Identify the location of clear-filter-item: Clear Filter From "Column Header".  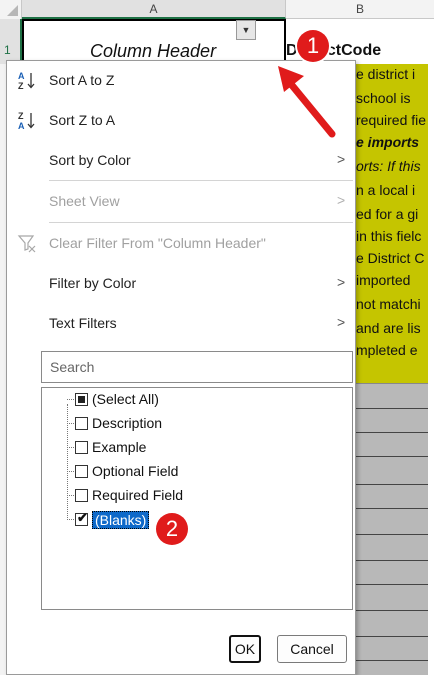
(181, 244).